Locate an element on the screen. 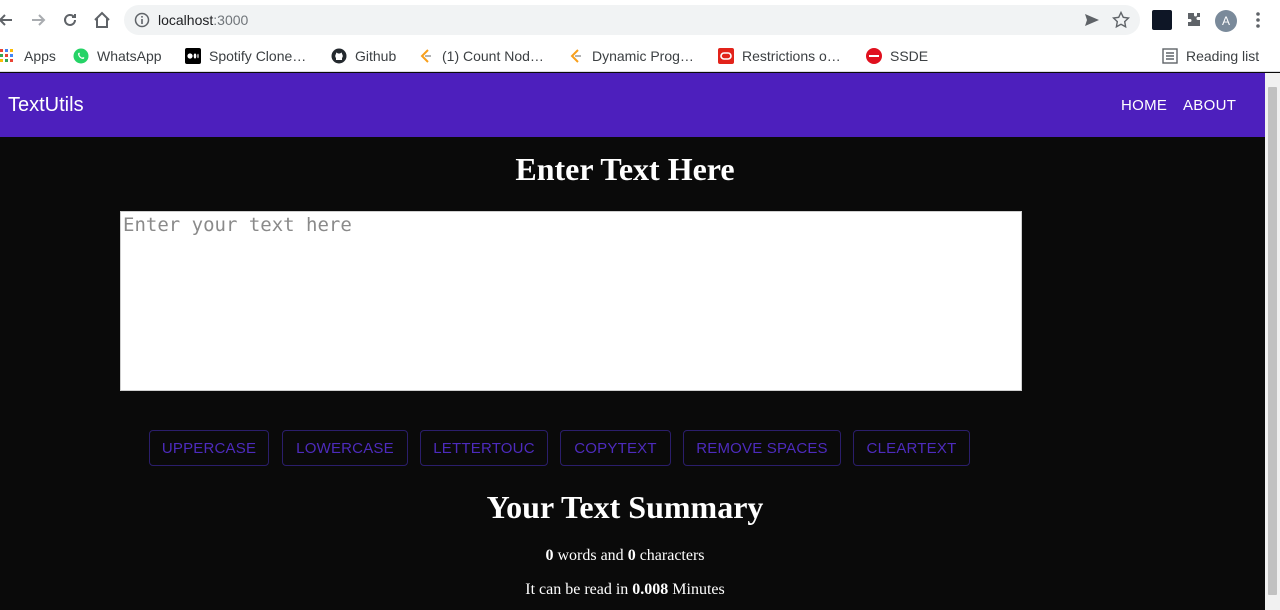 The image size is (1280, 610). navbar: TextUtils HOME ABOUT is located at coordinates (632, 105).